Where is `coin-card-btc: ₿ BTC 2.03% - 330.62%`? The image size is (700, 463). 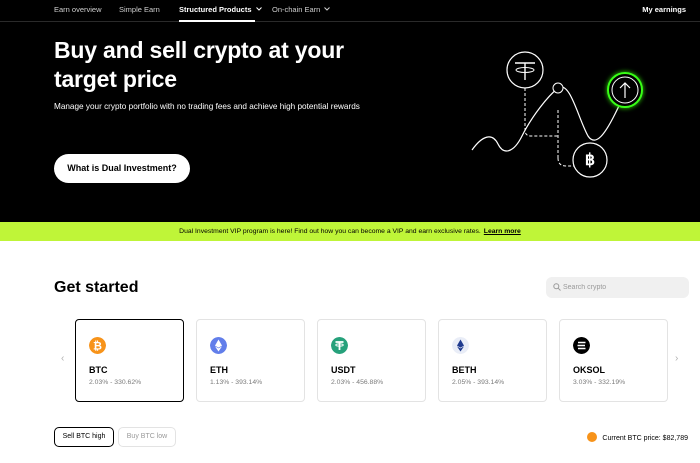 coin-card-btc: ₿ BTC 2.03% - 330.62% is located at coordinates (129, 360).